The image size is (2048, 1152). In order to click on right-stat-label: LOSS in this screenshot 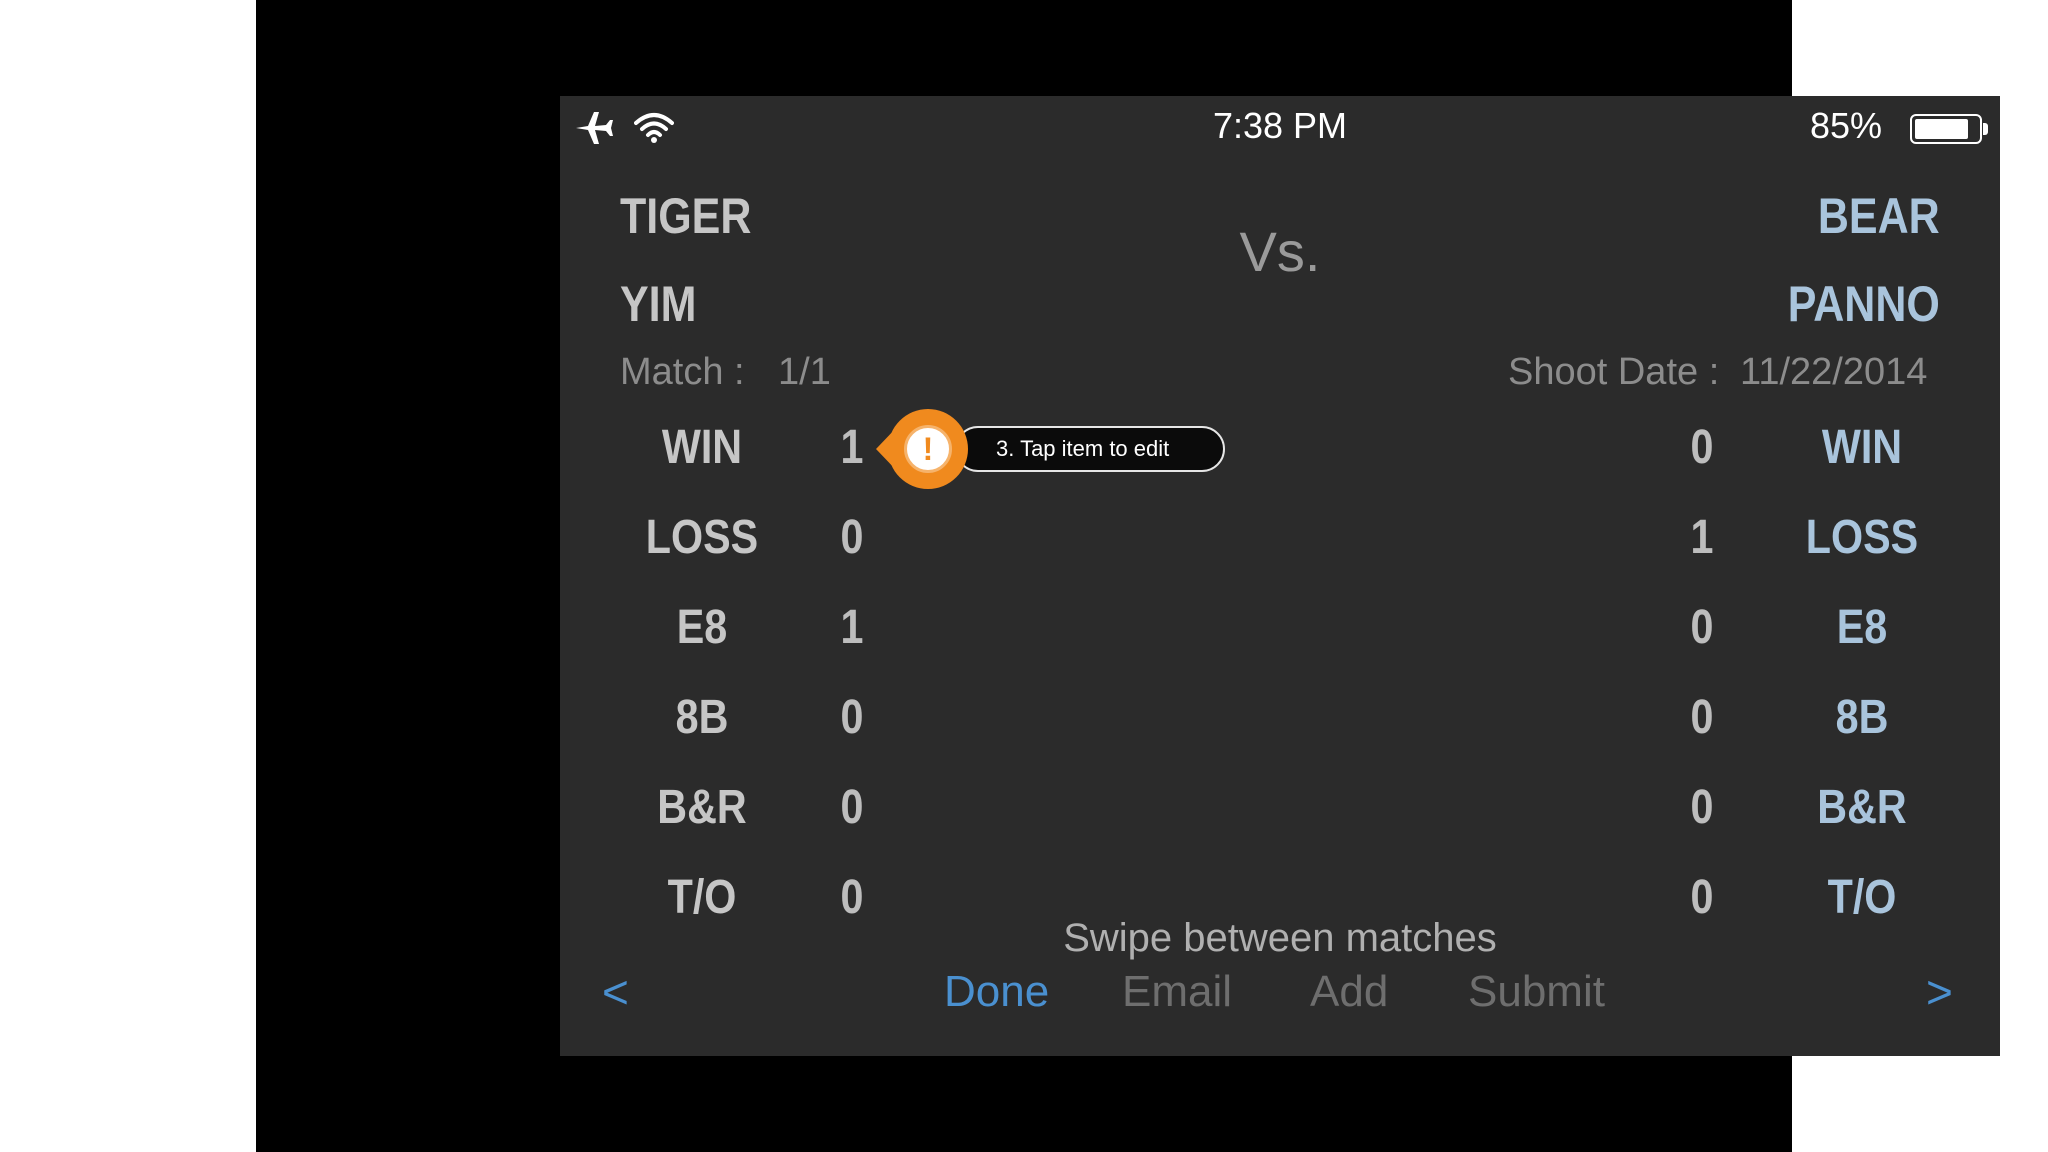, I will do `click(1862, 538)`.